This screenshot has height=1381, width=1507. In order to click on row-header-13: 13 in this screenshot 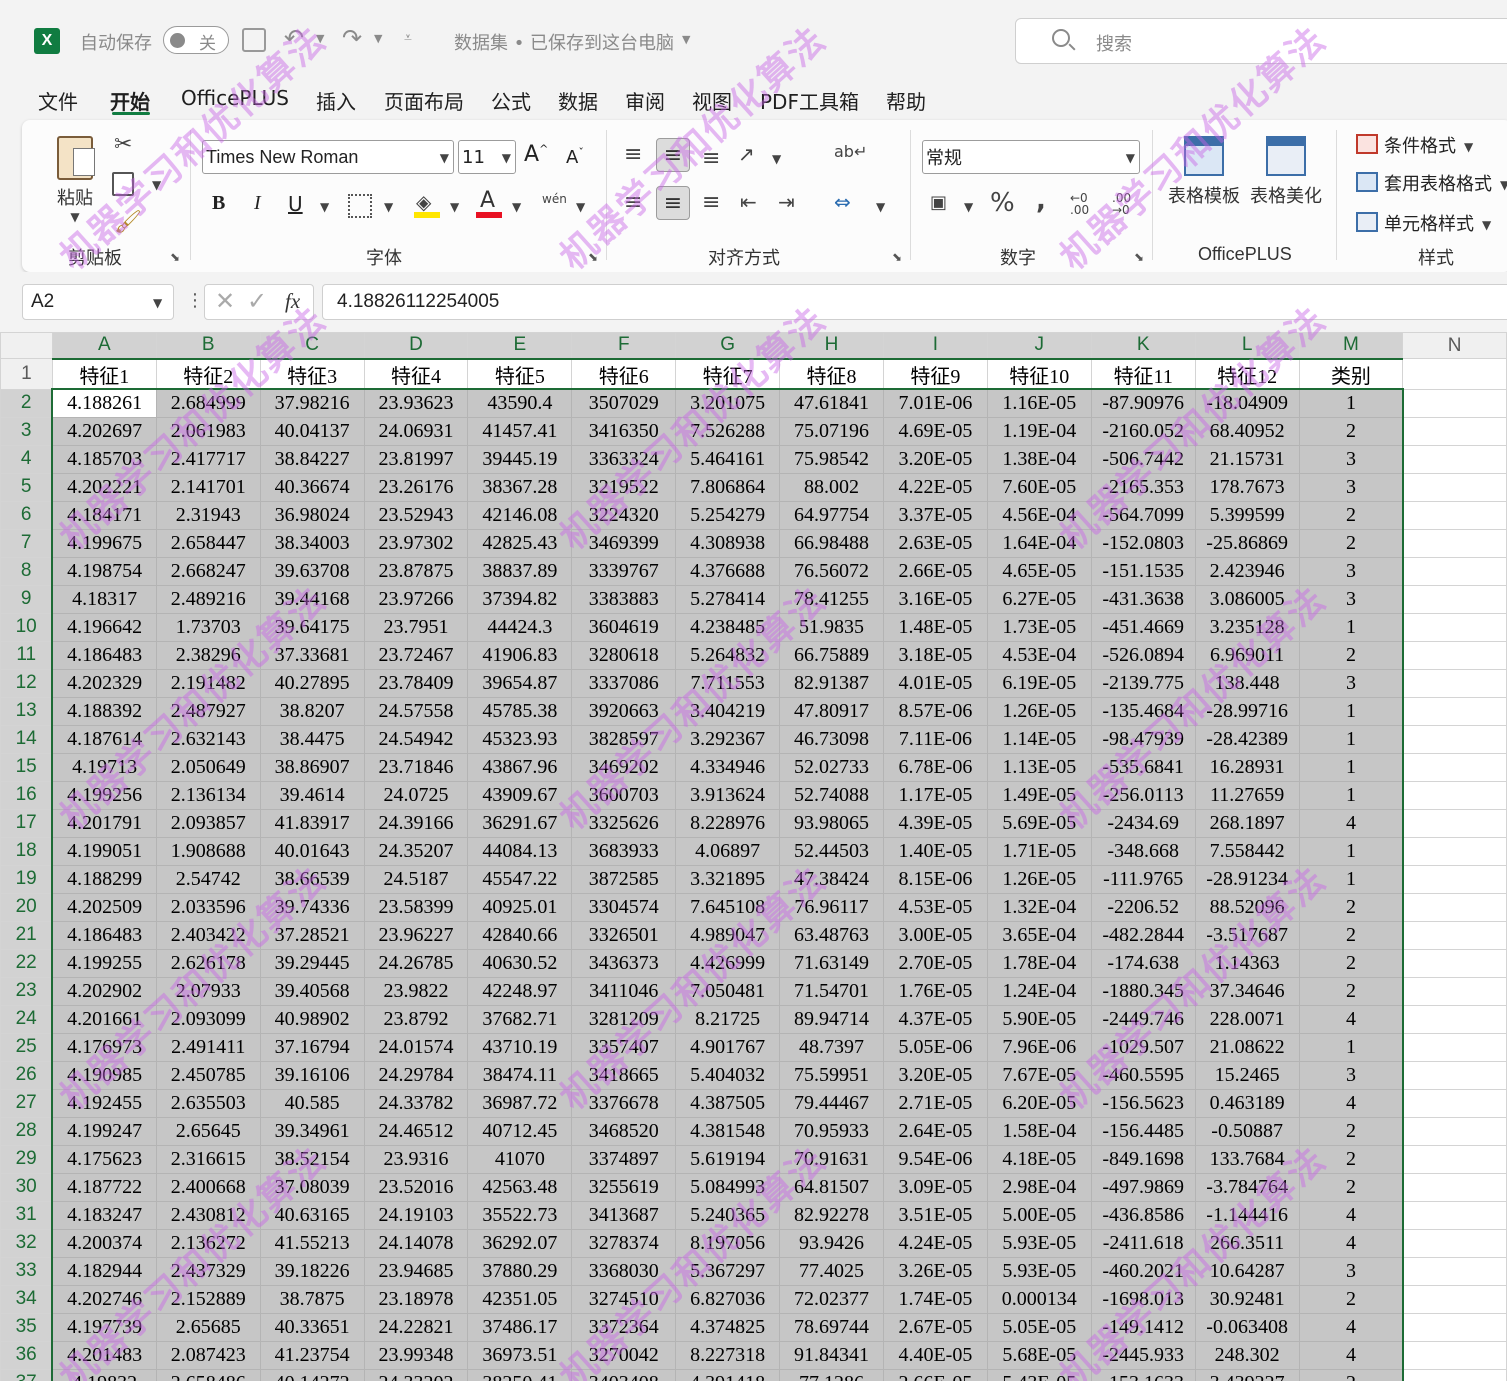, I will do `click(27, 711)`.